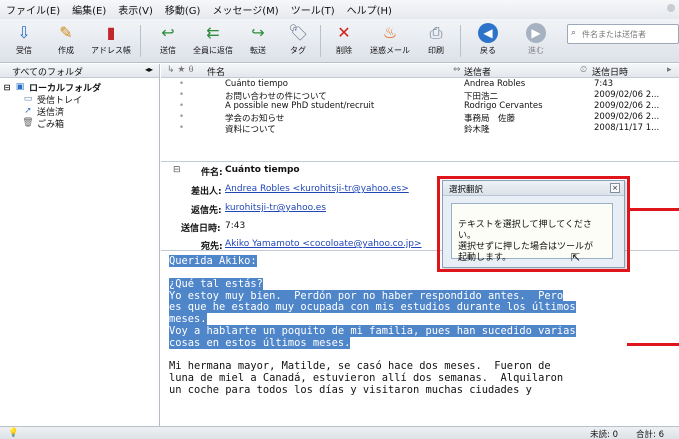  I want to click on bulb-icon: 💡, so click(13, 433).